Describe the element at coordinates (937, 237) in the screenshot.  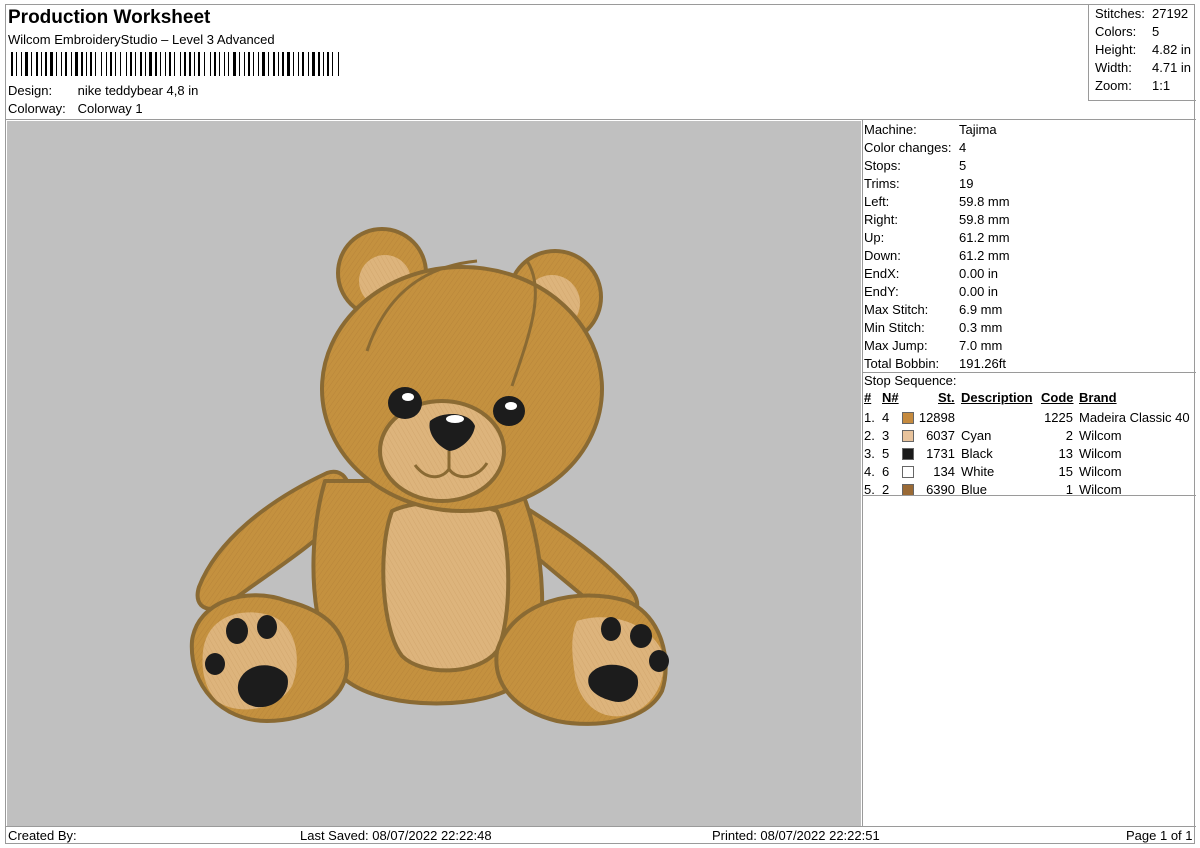
I see `detail-row: Up: 61.2 mm` at that location.